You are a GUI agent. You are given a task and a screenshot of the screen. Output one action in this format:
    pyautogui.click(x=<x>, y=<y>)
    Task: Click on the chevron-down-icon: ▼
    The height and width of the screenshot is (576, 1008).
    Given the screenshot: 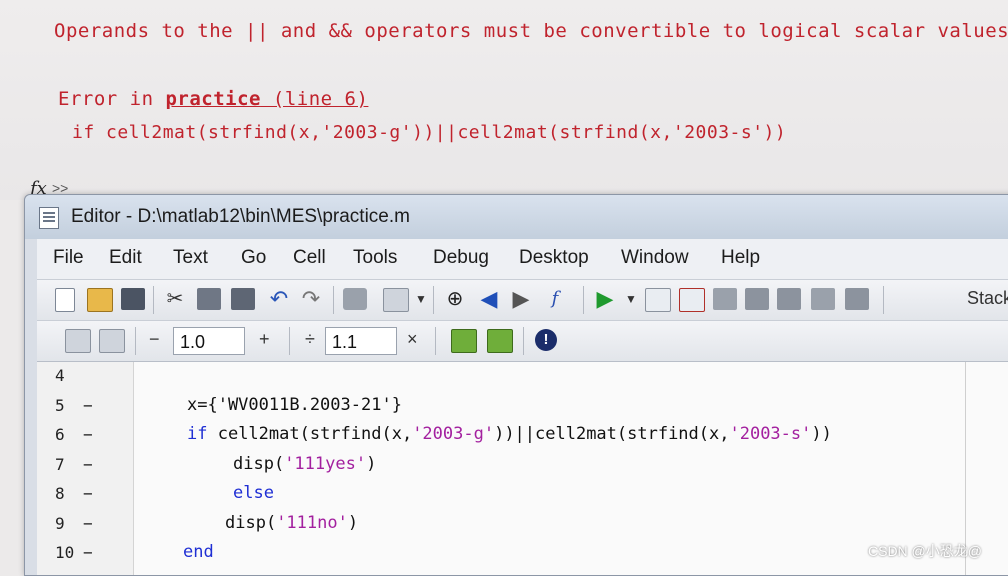 What is the action you would take?
    pyautogui.click(x=421, y=299)
    